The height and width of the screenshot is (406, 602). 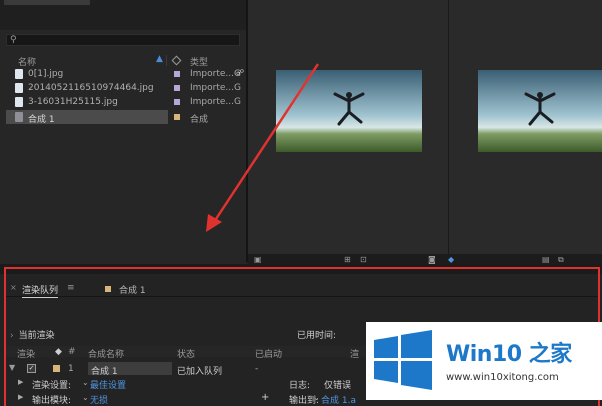 I want to click on watermark: Win10 之家 www.win10xitong.com, so click(x=484, y=361).